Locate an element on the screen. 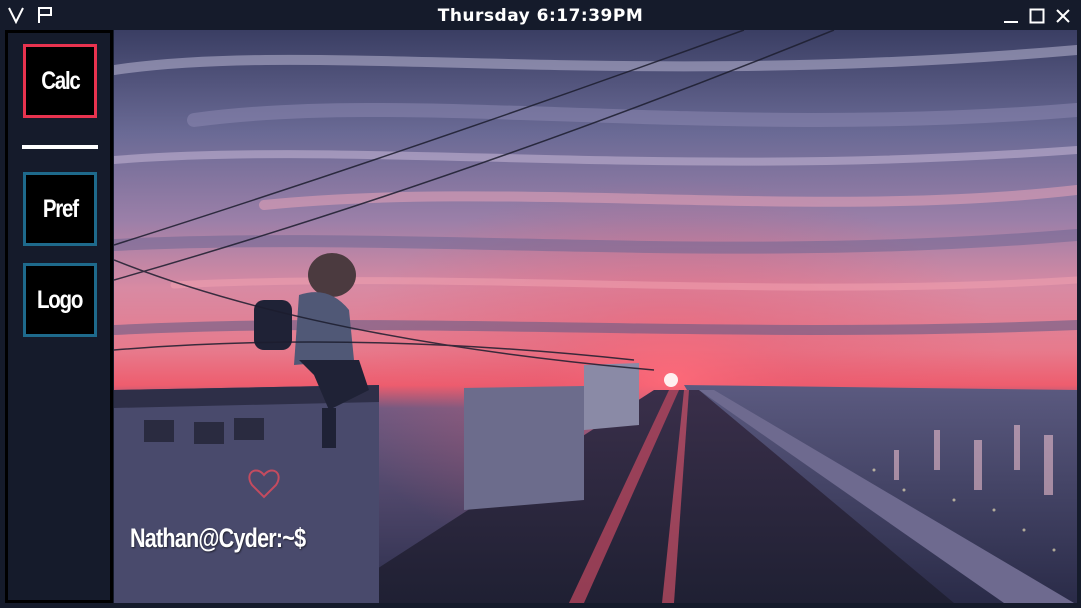 The height and width of the screenshot is (608, 1081). pref-button: Pref is located at coordinates (60, 209).